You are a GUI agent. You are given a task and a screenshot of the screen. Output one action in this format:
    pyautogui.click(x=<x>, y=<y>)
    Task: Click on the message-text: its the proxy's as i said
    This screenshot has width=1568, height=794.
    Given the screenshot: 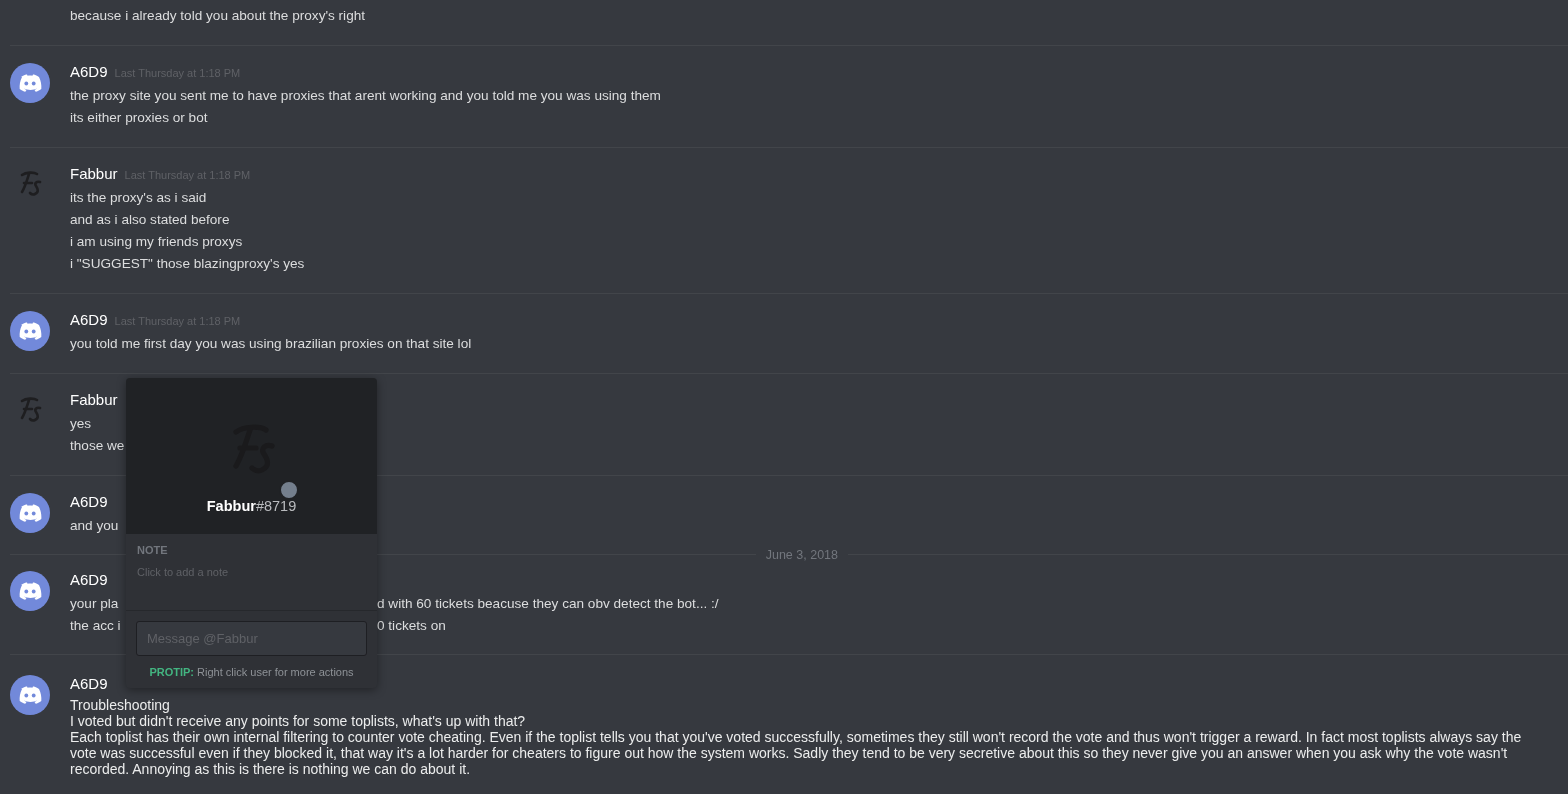 What is the action you would take?
    pyautogui.click(x=138, y=198)
    